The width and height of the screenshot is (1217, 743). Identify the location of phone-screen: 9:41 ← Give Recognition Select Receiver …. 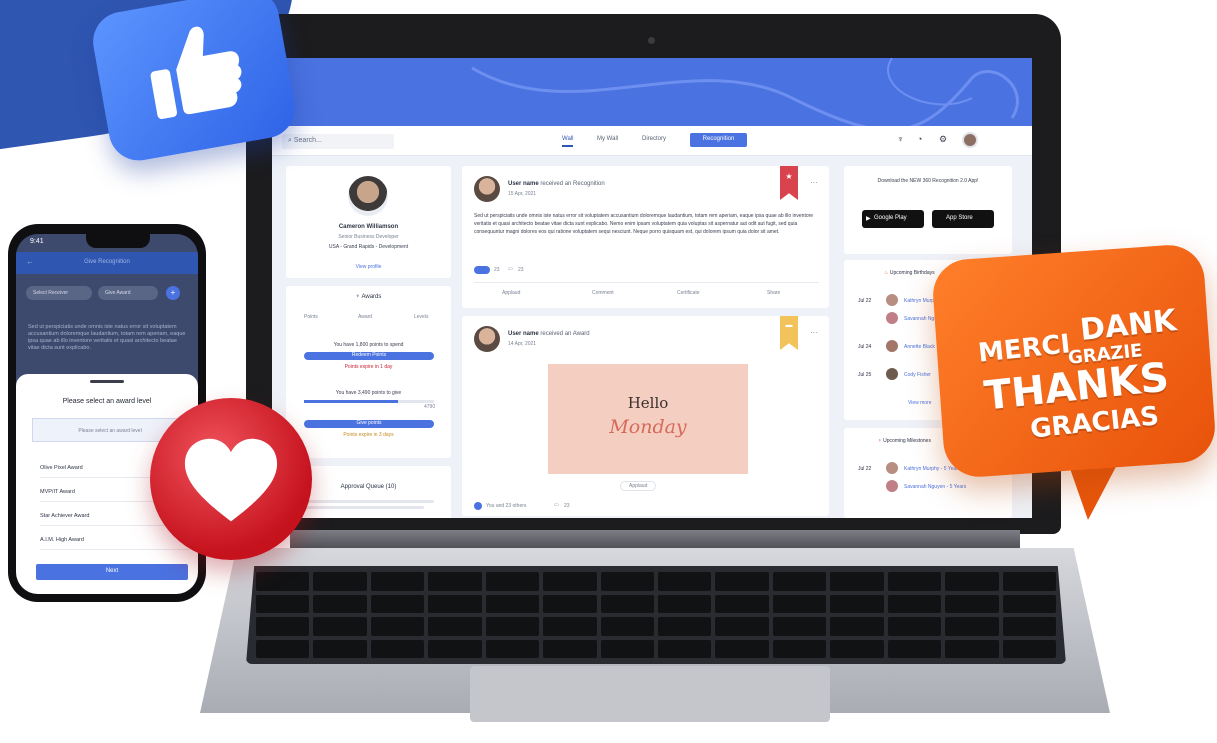
(107, 414).